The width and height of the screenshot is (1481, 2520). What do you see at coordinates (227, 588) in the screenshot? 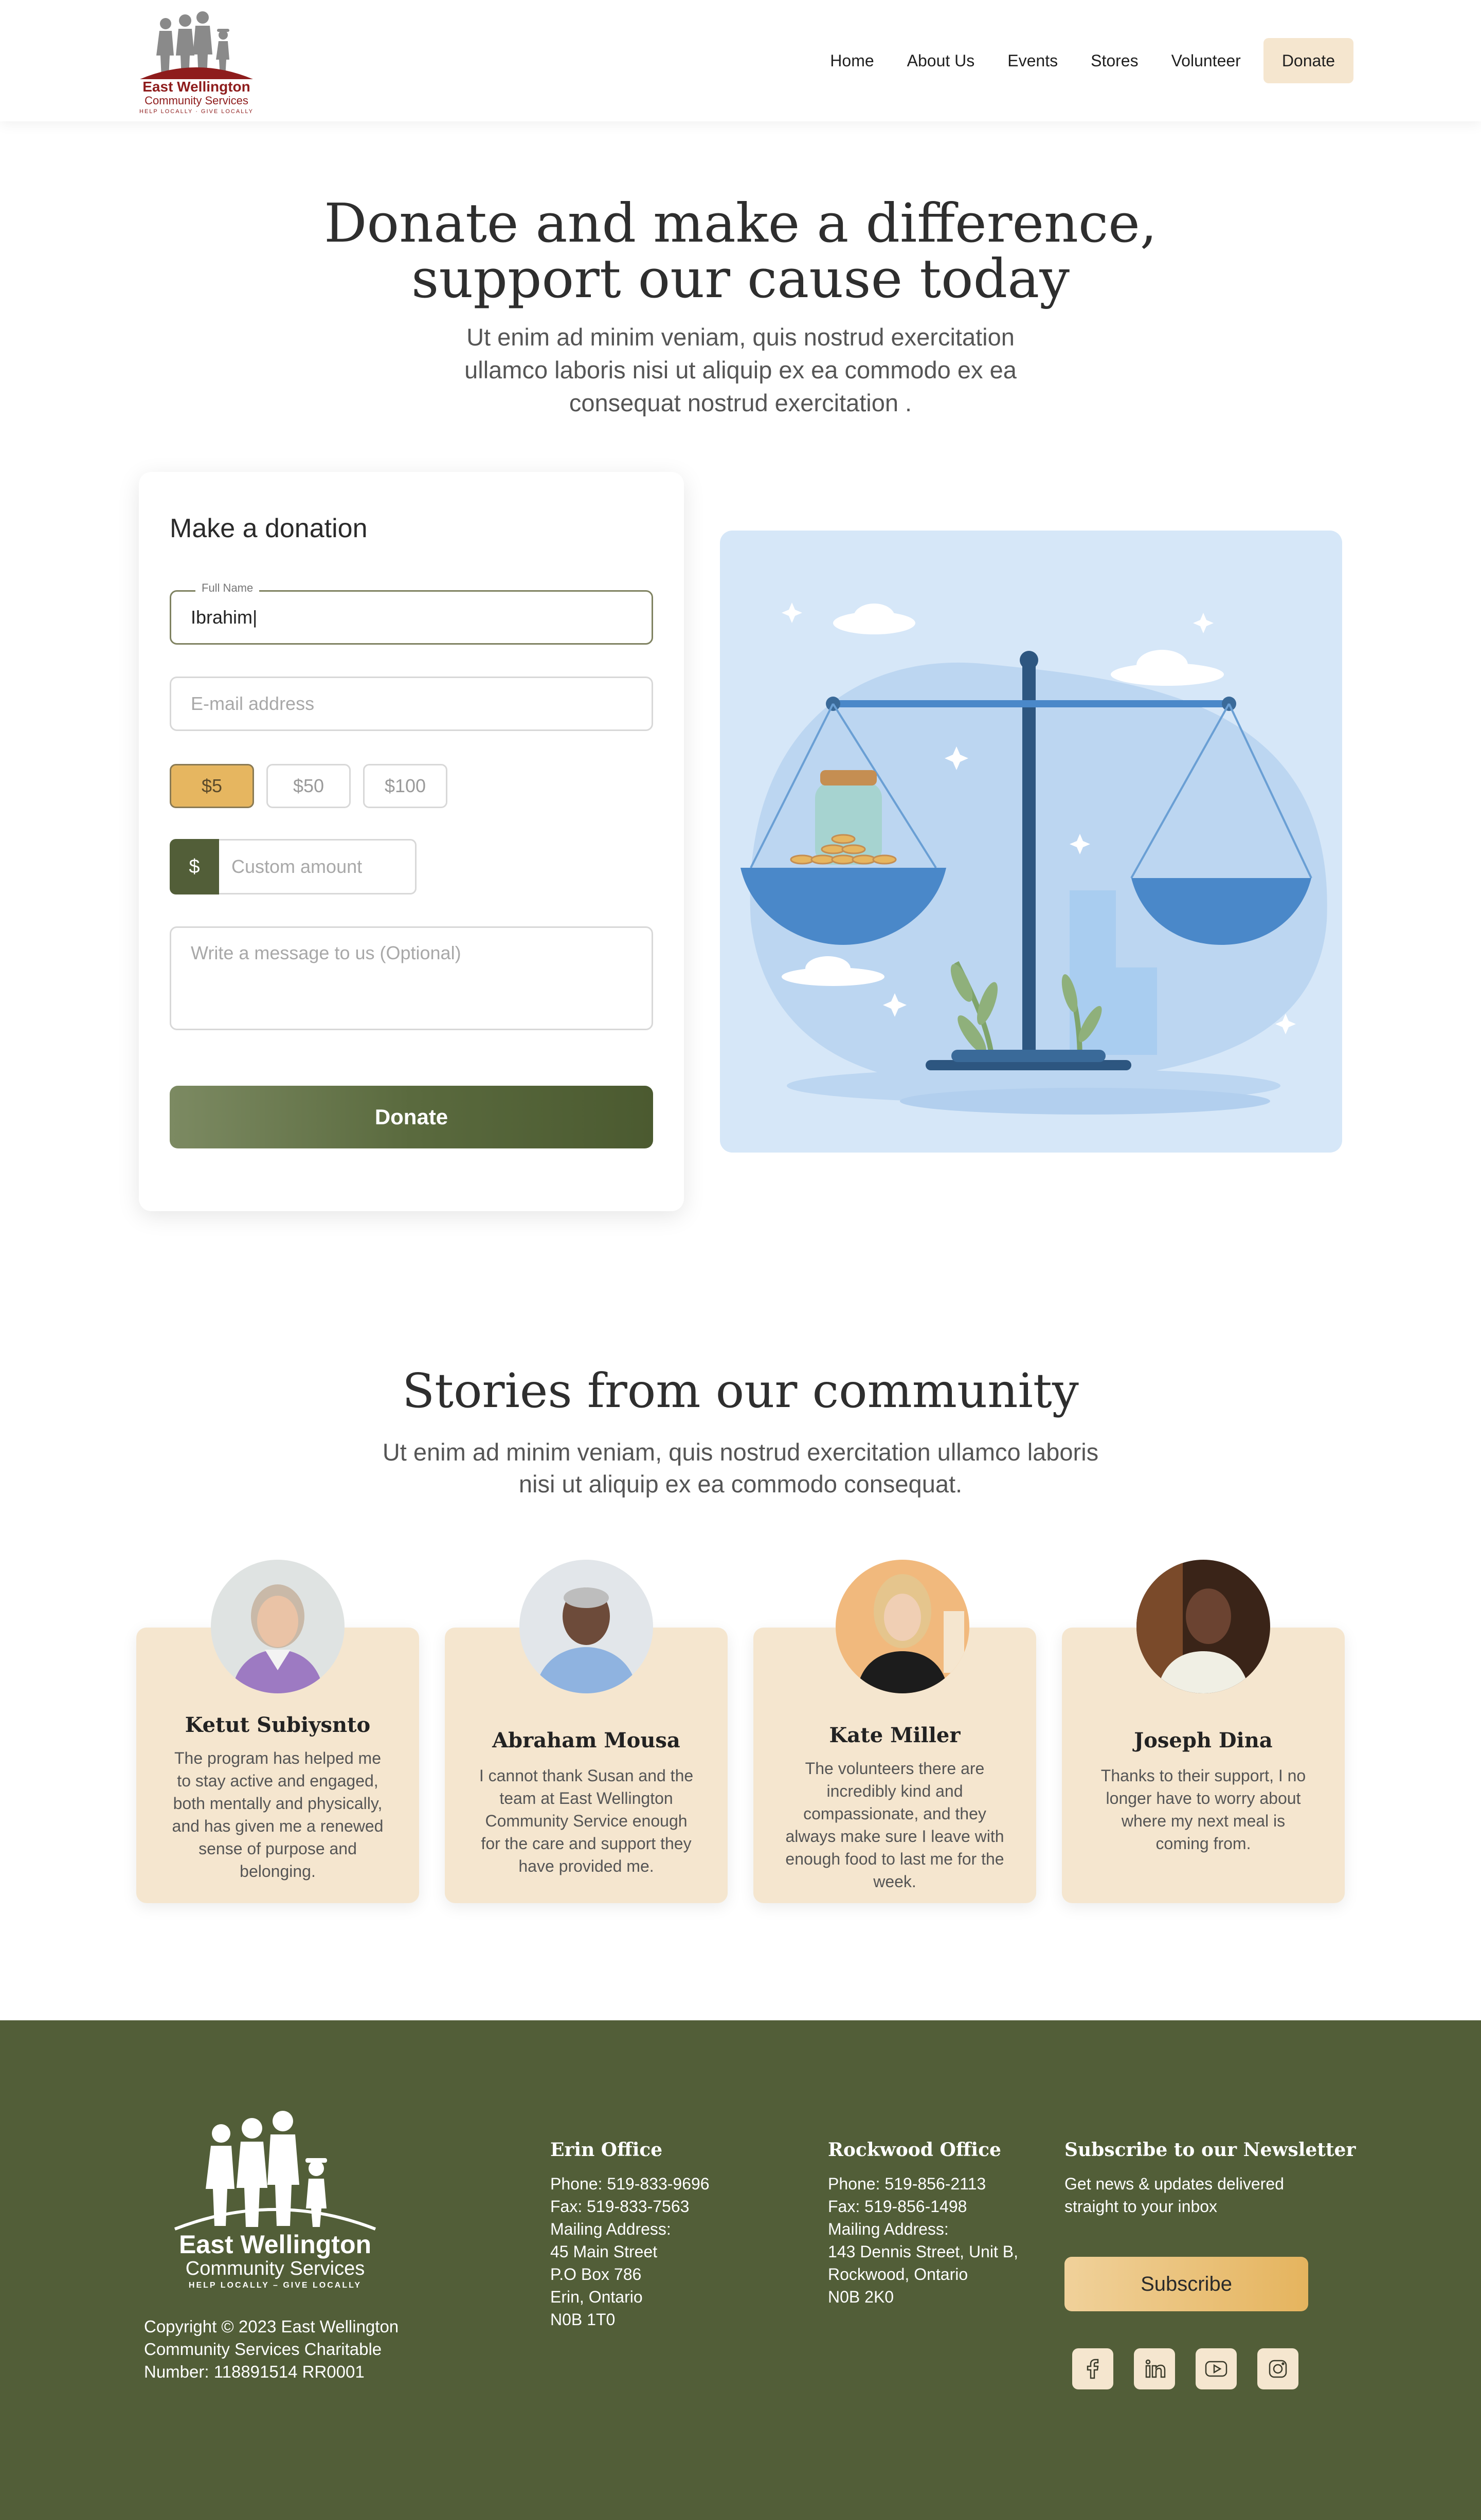
I see `full-name-label: Full Name` at bounding box center [227, 588].